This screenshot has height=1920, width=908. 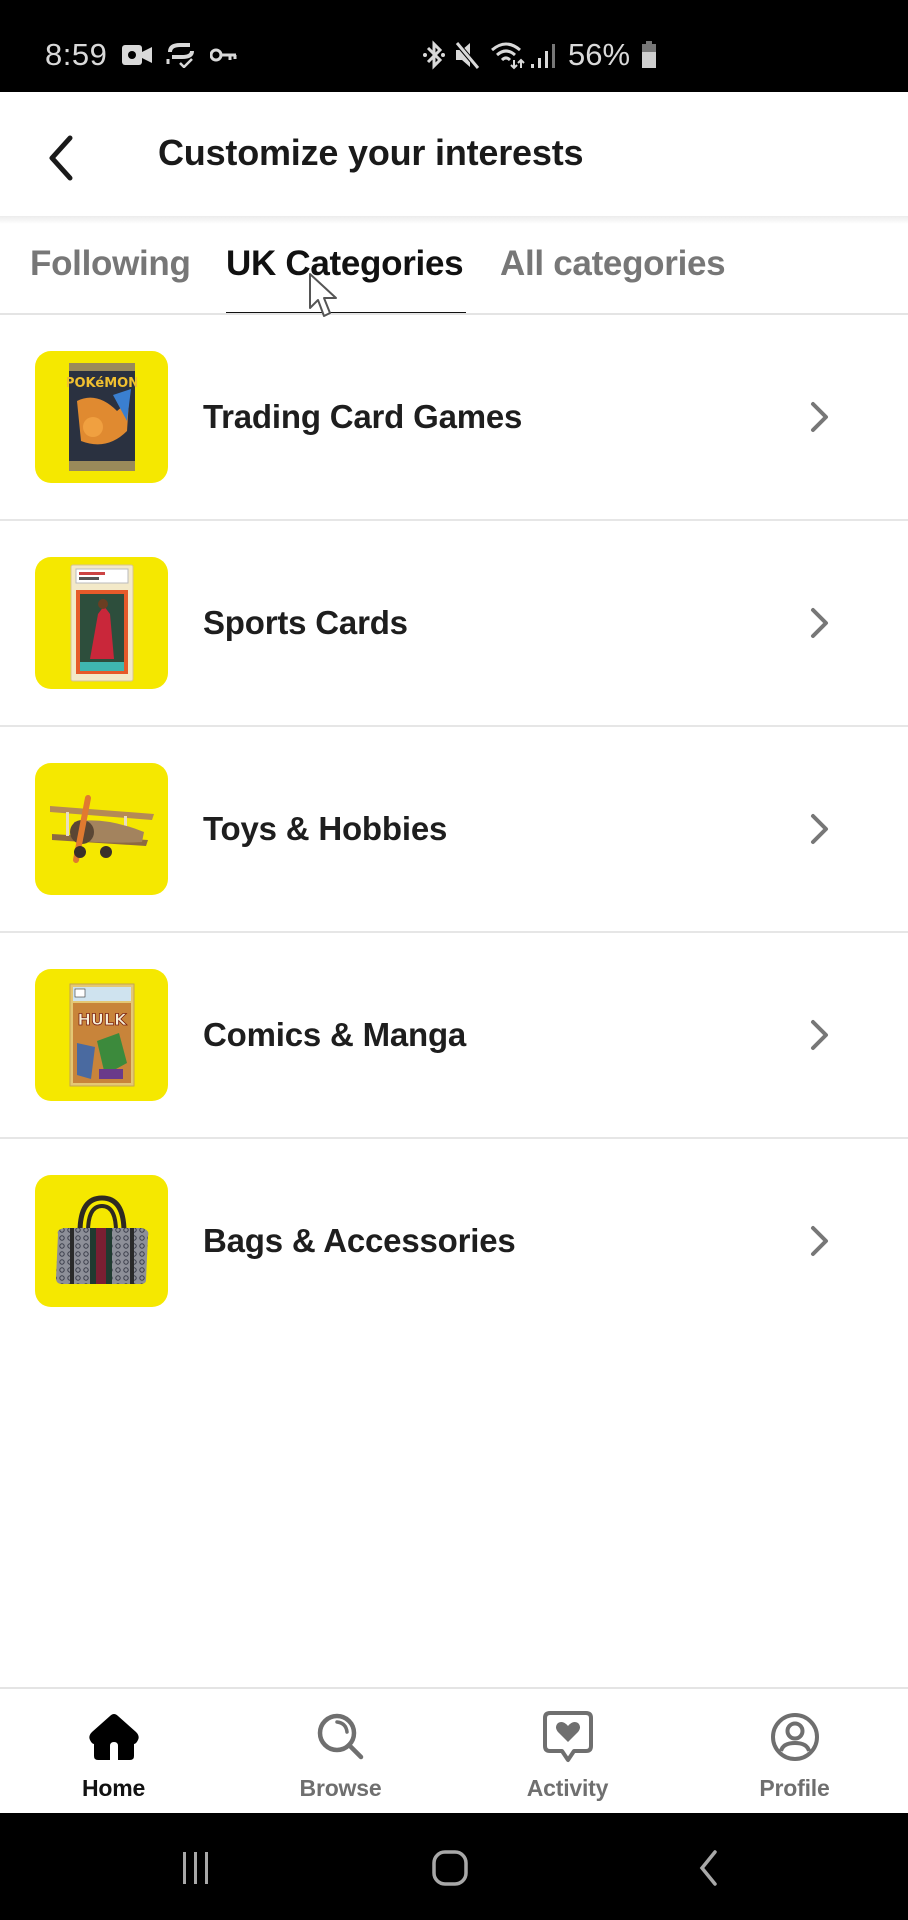 I want to click on category-label: Toys & Hobbies, so click(x=325, y=828).